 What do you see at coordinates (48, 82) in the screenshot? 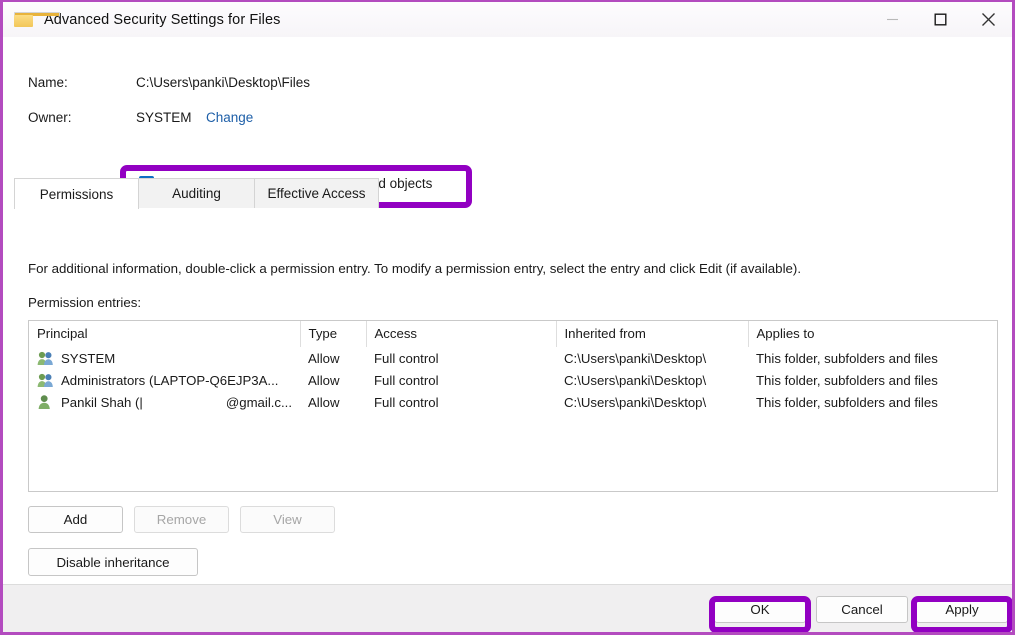
I see `name-label: Name:` at bounding box center [48, 82].